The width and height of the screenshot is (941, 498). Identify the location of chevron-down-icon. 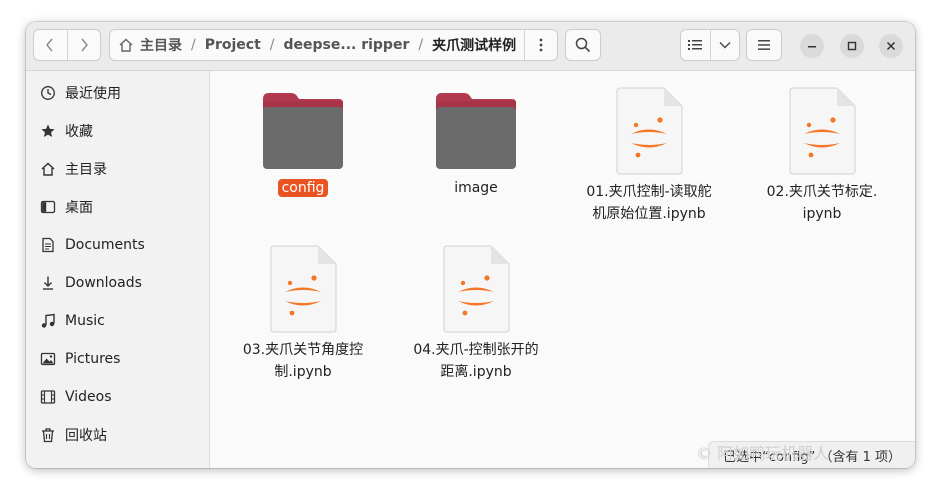
(725, 45).